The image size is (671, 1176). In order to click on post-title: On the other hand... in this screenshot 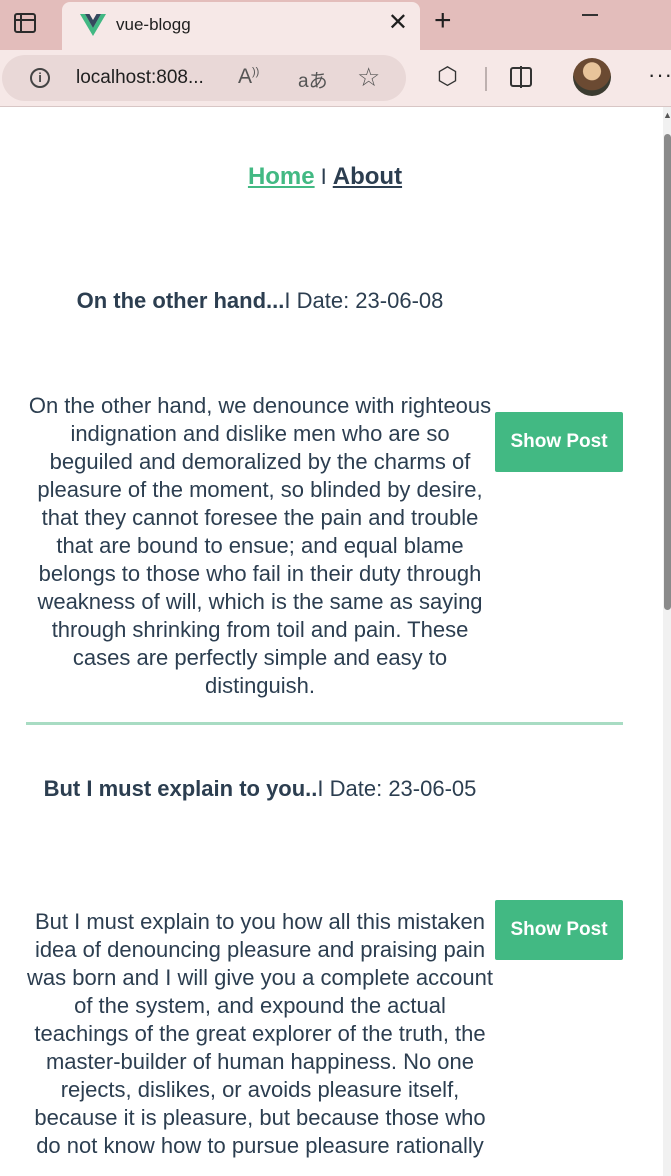, I will do `click(181, 300)`.